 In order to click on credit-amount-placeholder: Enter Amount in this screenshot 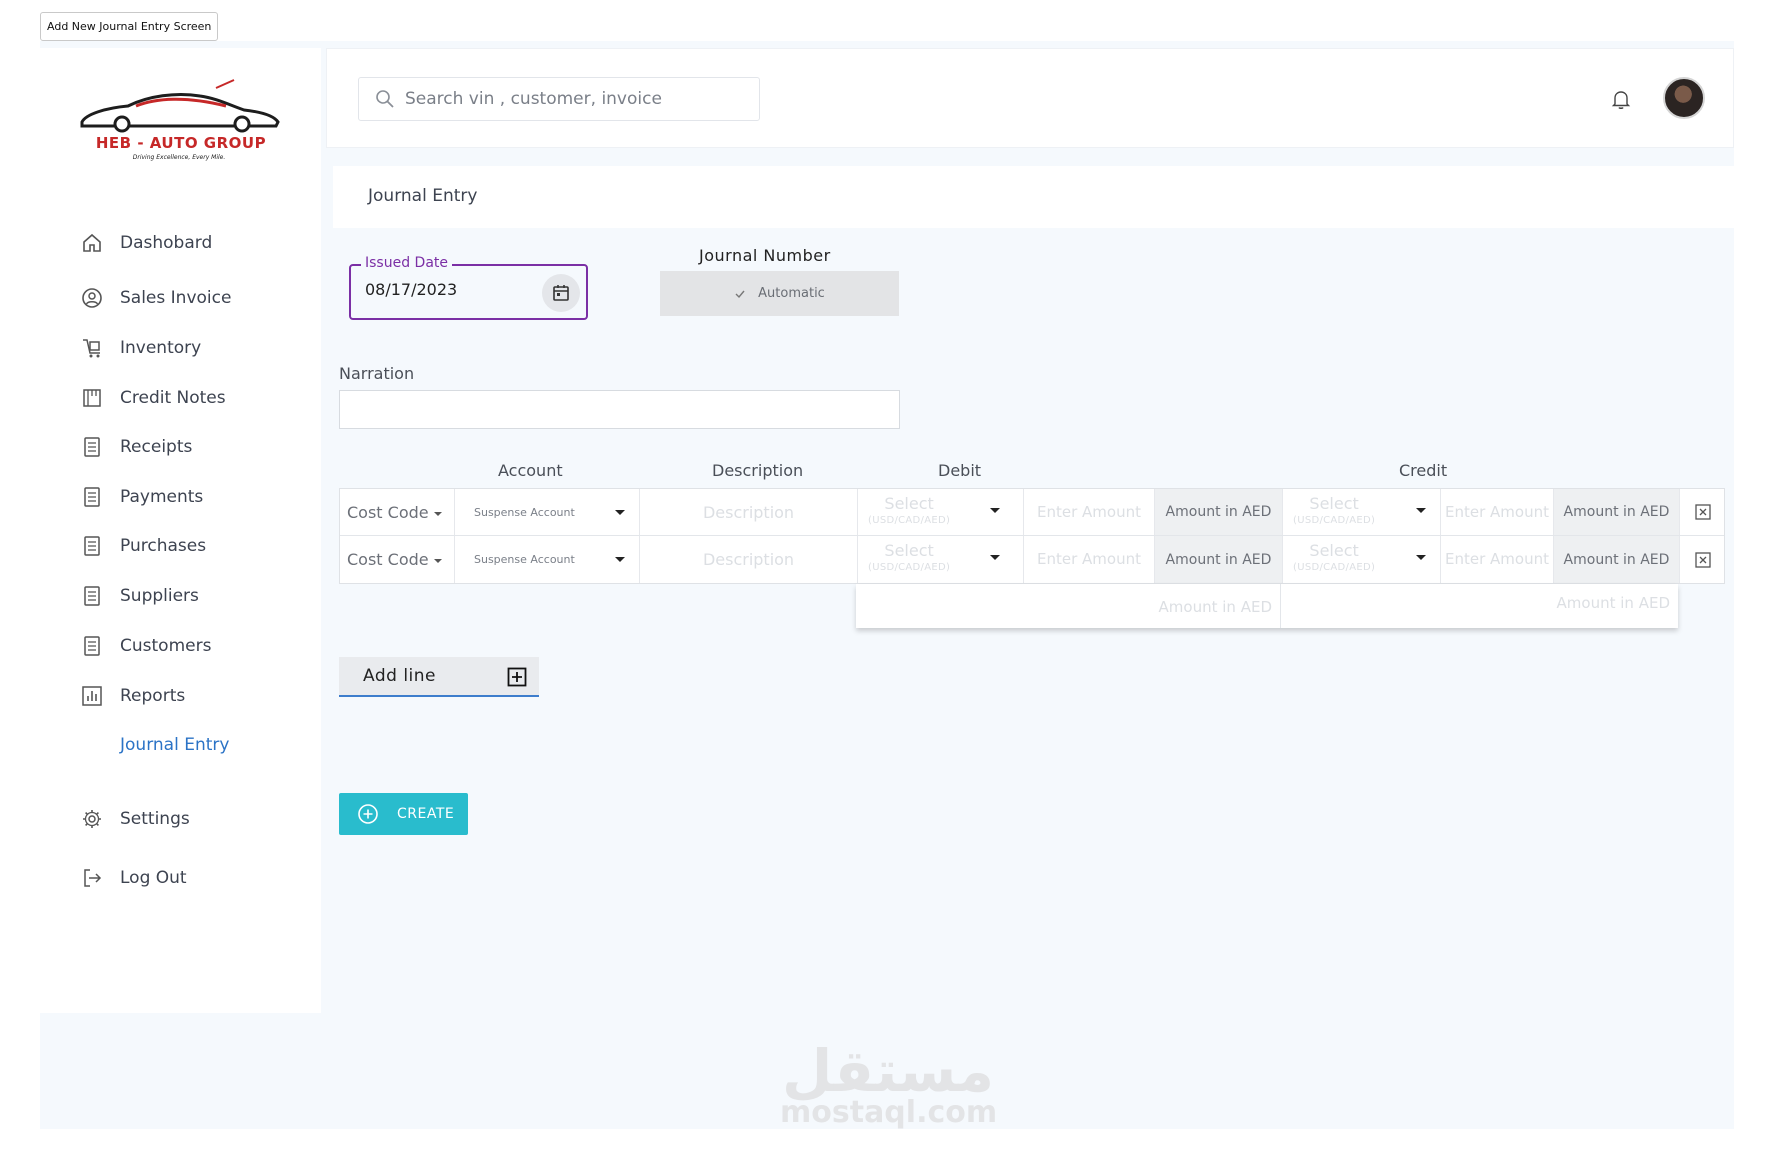, I will do `click(1497, 559)`.